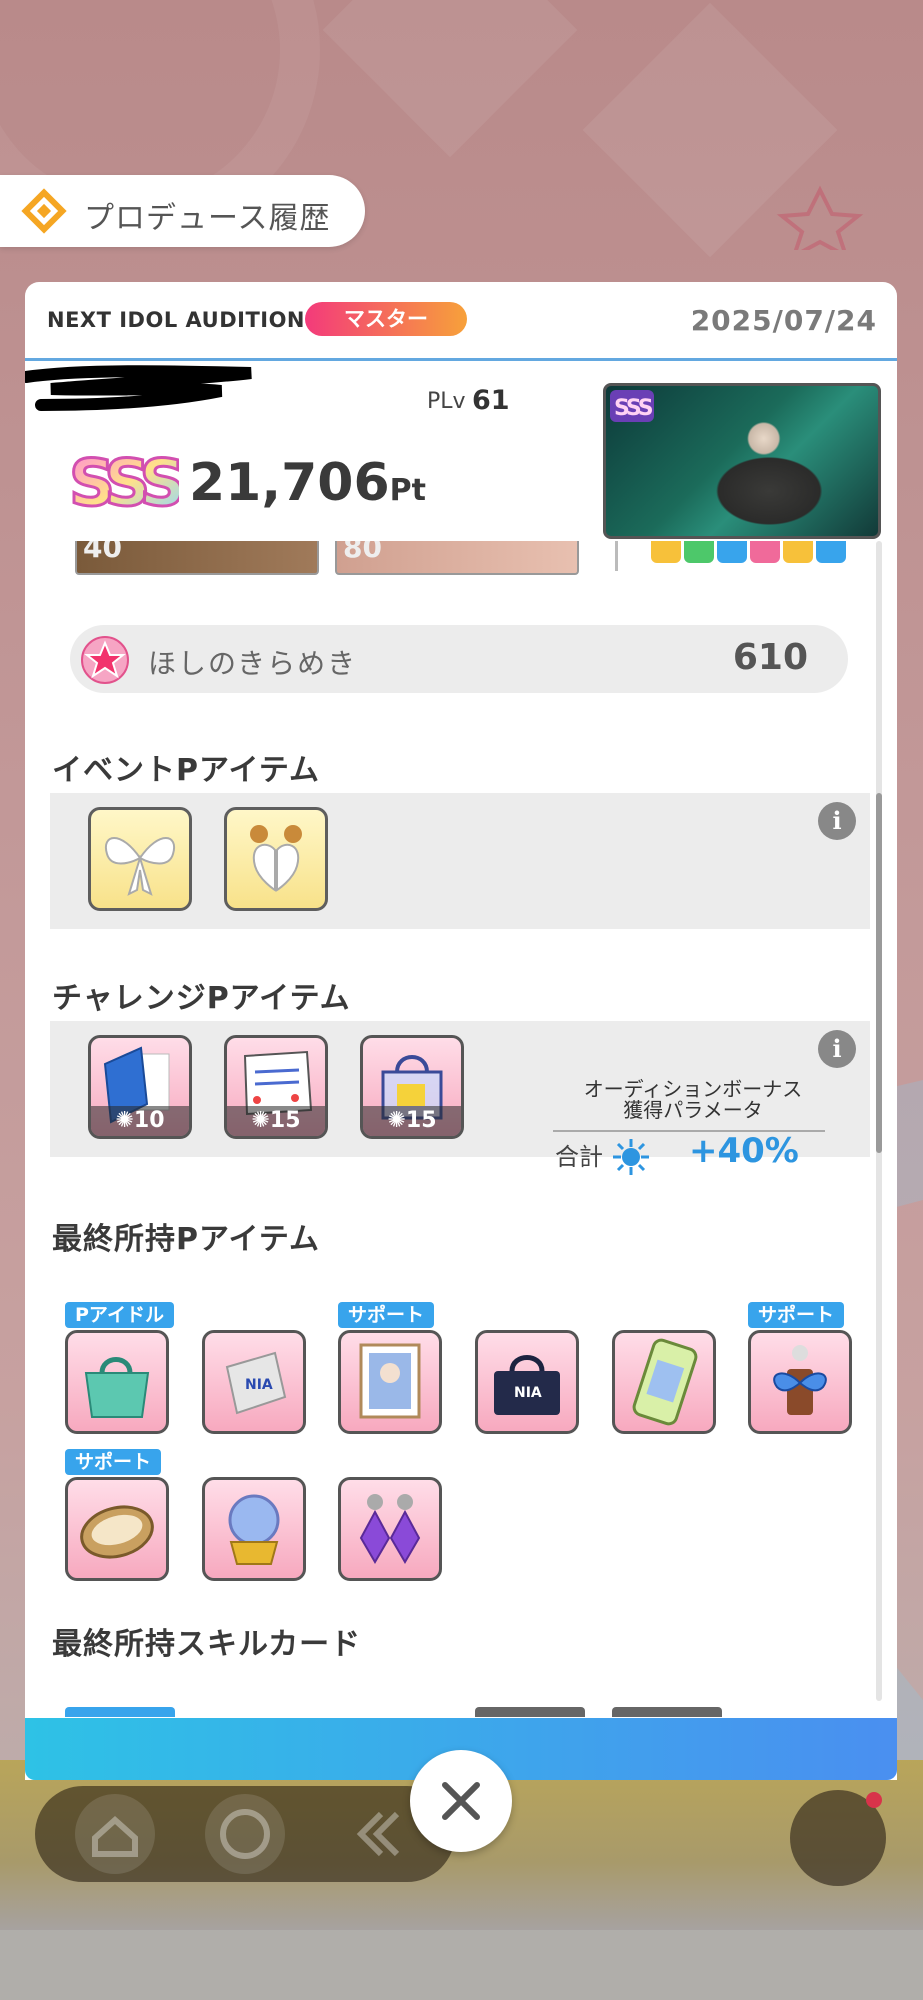 The image size is (923, 2000). Describe the element at coordinates (253, 663) in the screenshot. I see `hoshi-label: ほしのきらめき` at that location.